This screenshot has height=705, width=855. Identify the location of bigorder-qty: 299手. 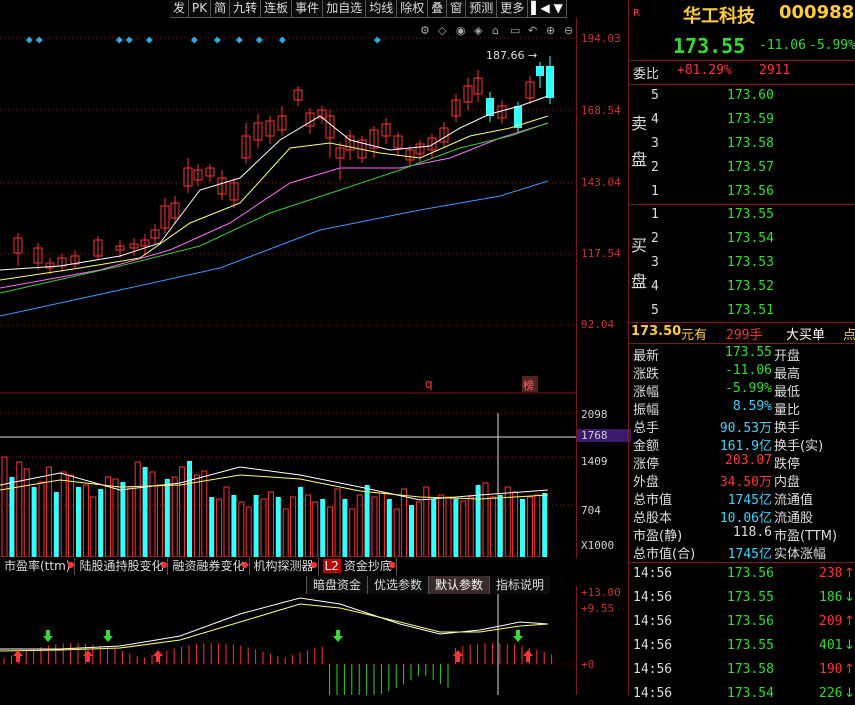
(744, 335).